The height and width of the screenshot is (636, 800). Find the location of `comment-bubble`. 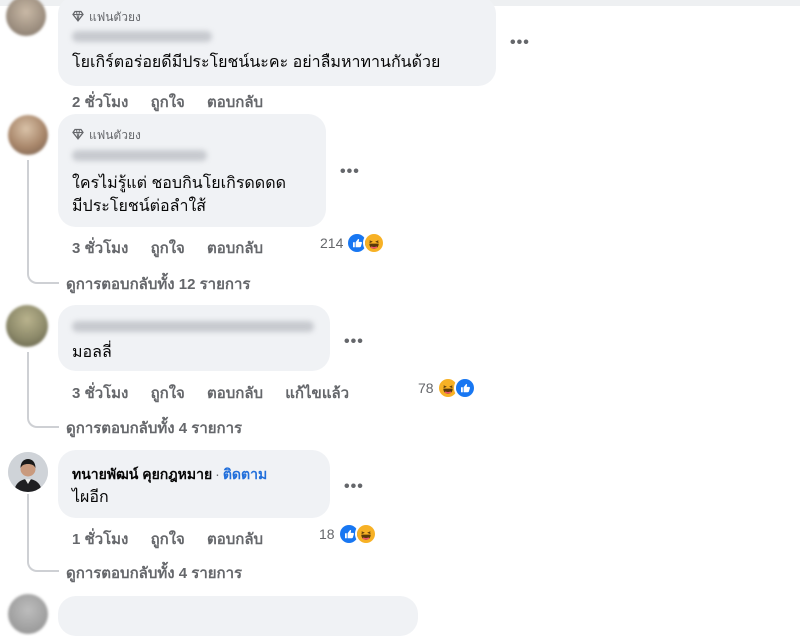

comment-bubble is located at coordinates (238, 616).